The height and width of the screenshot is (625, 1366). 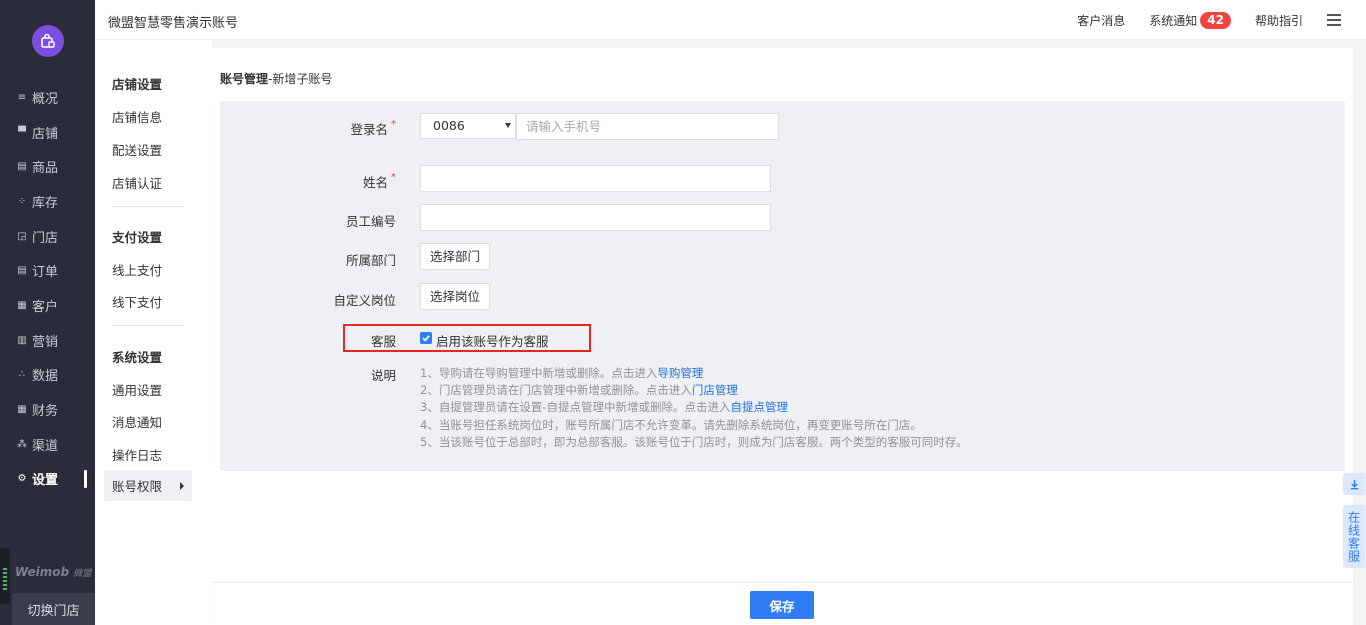 What do you see at coordinates (383, 375) in the screenshot?
I see `notes-label: 说明` at bounding box center [383, 375].